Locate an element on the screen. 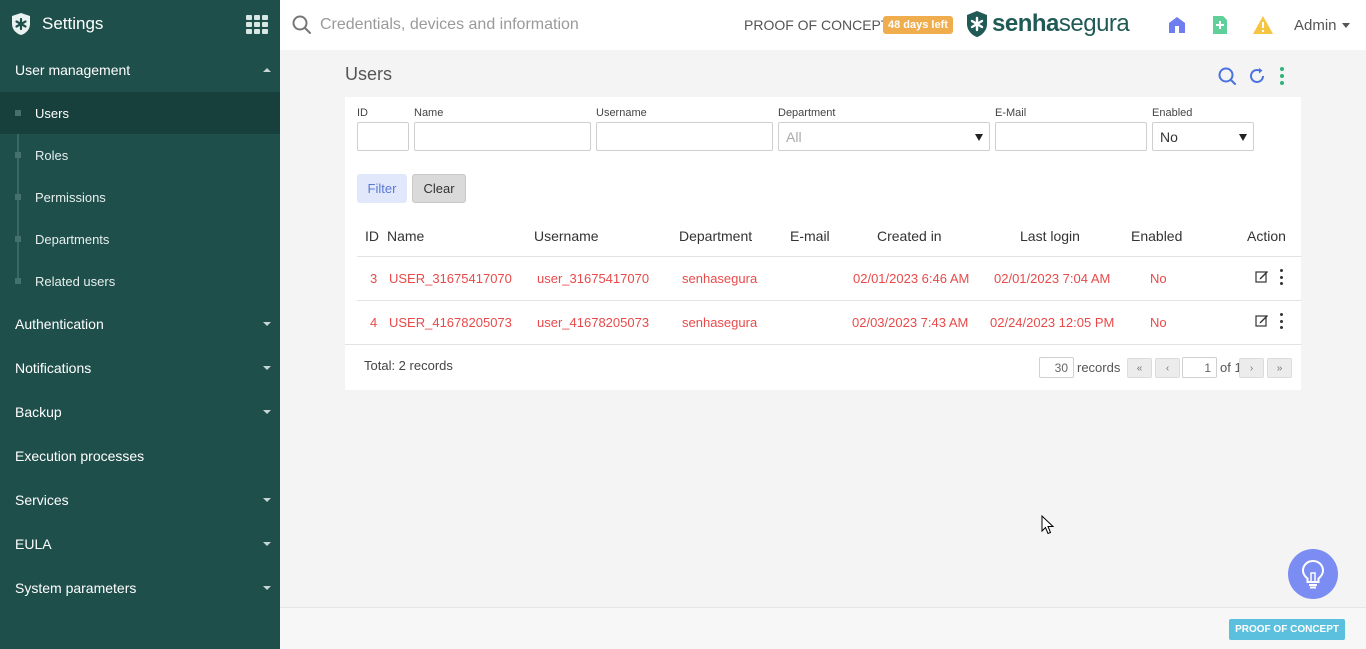 This screenshot has width=1366, height=649. last-page-button: » is located at coordinates (1279, 368).